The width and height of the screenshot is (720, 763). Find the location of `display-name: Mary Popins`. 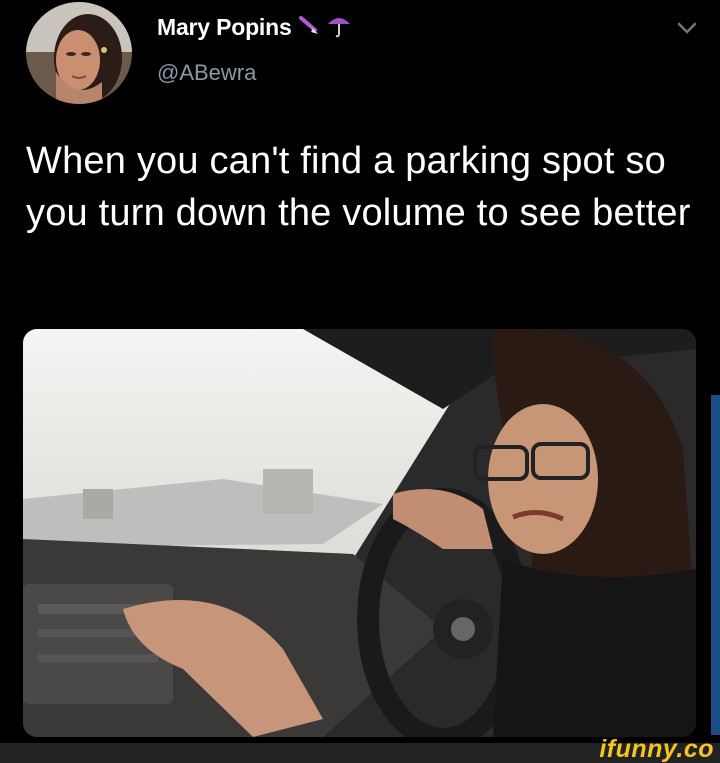

display-name: Mary Popins is located at coordinates (224, 27).